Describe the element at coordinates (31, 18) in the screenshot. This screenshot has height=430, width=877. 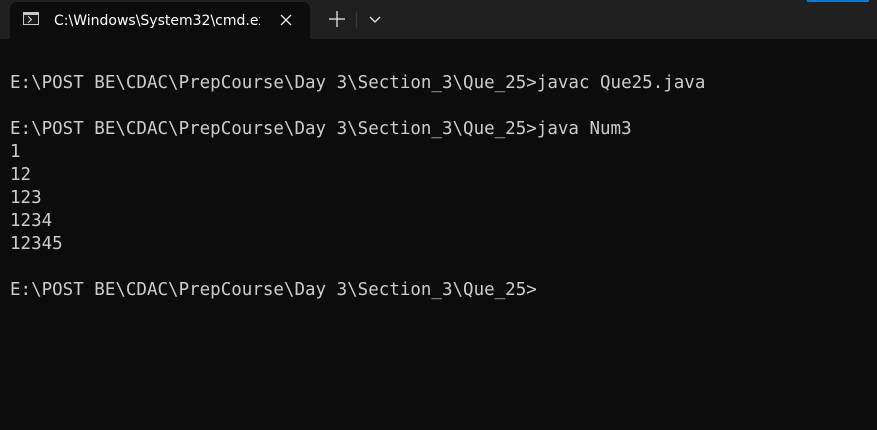
I see `terminal-icon` at that location.